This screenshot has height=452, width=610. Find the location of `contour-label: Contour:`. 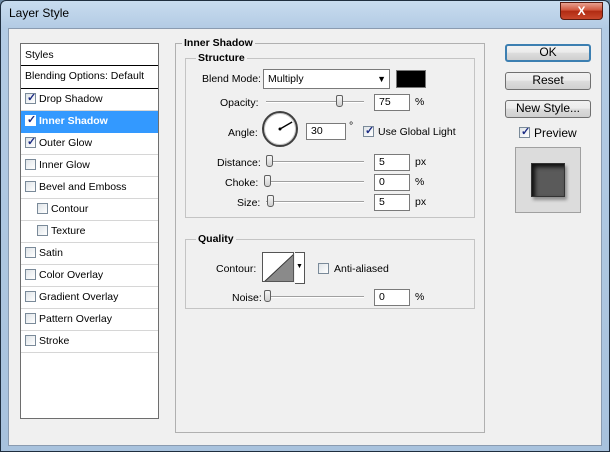

contour-label: Contour: is located at coordinates (236, 269).